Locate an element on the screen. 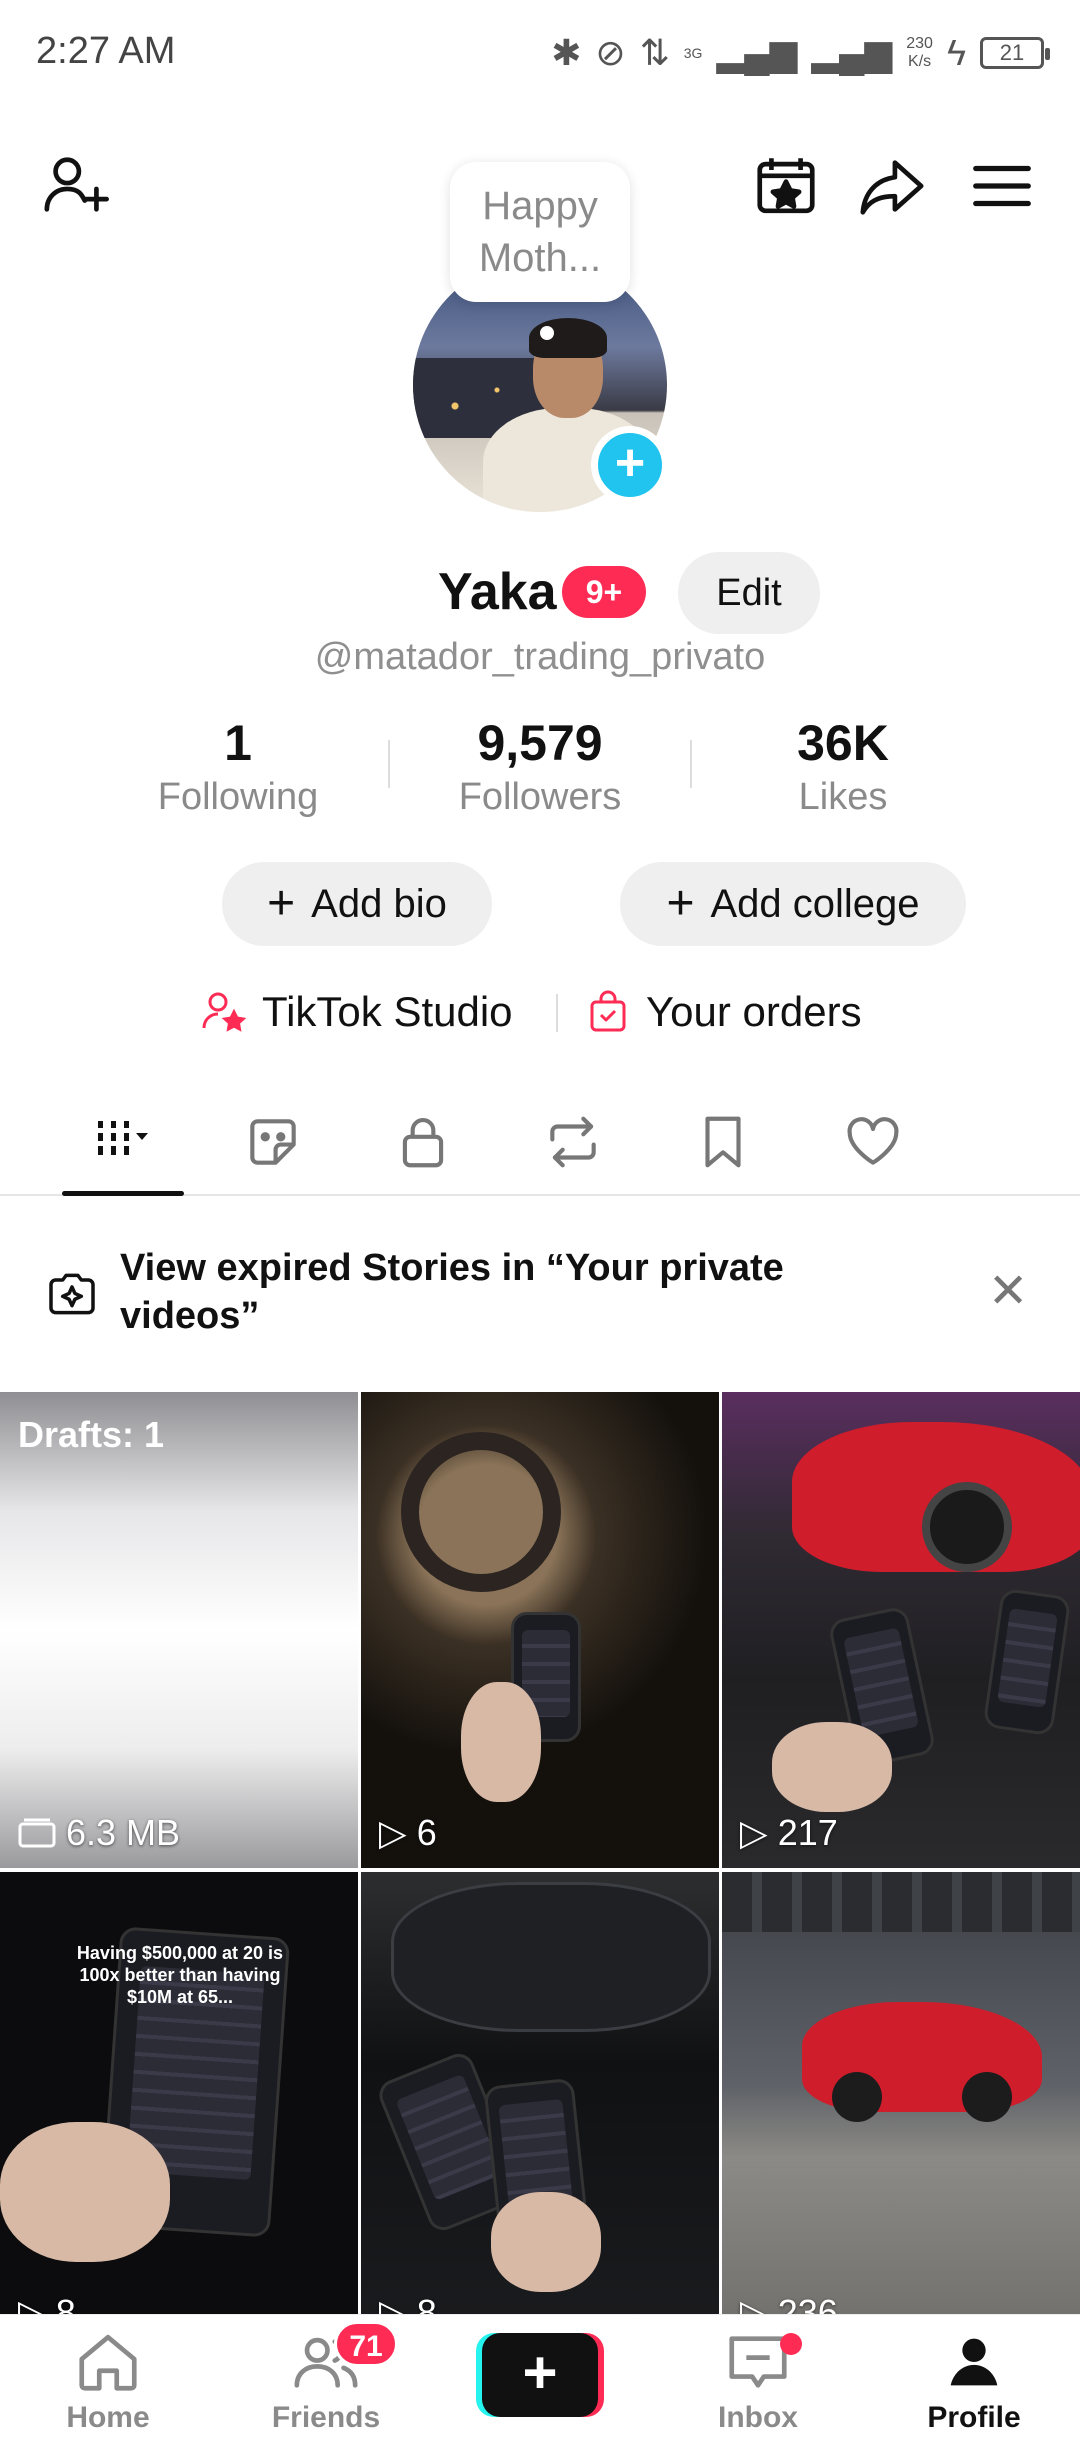 The image size is (1080, 2460). friends-badge: 71 is located at coordinates (366, 2344).